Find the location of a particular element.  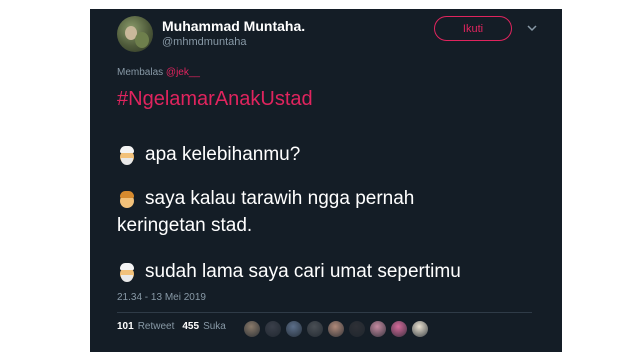

tweet-line: keringetan stad. is located at coordinates (184, 226).